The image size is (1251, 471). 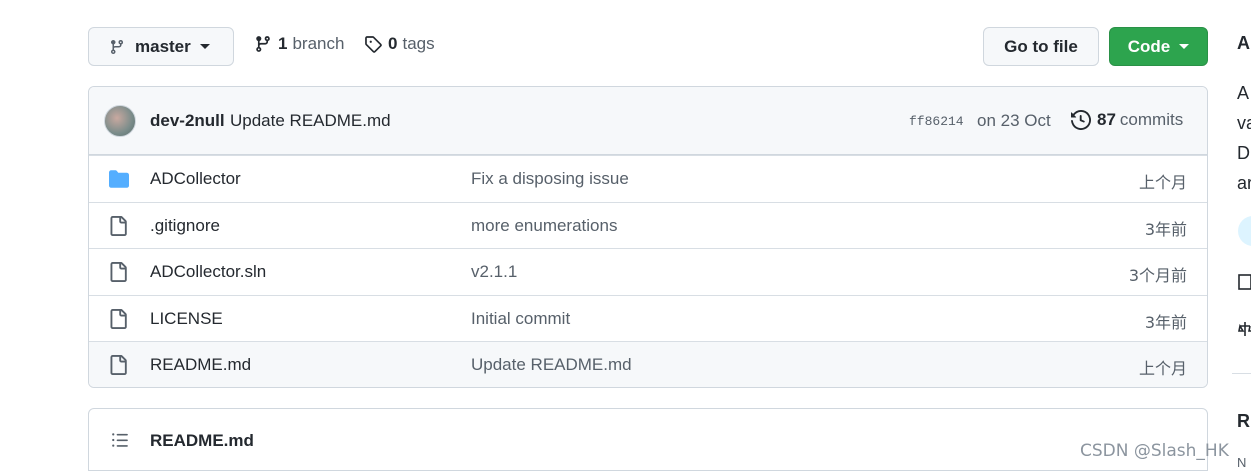 I want to click on folder-icon, so click(x=119, y=181).